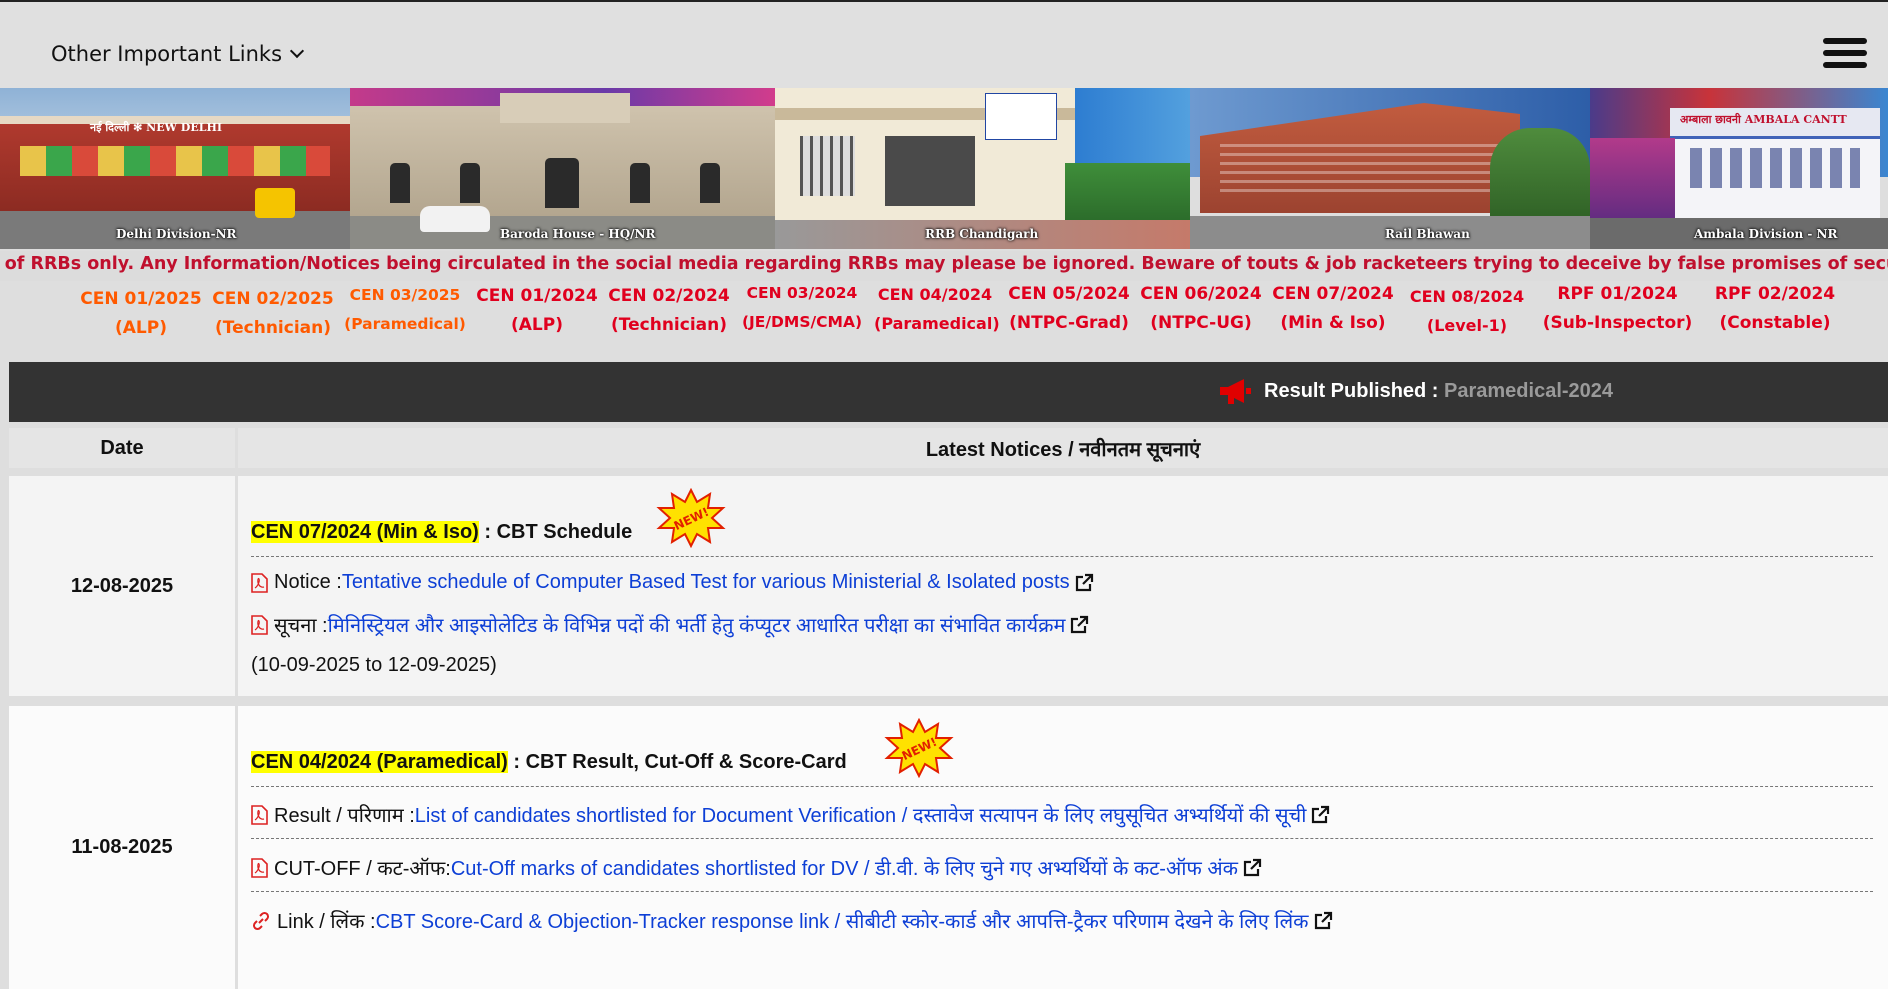  Describe the element at coordinates (537, 311) in the screenshot. I see `cen-link-01-2024: CEN 01/2024 (ALP)` at that location.